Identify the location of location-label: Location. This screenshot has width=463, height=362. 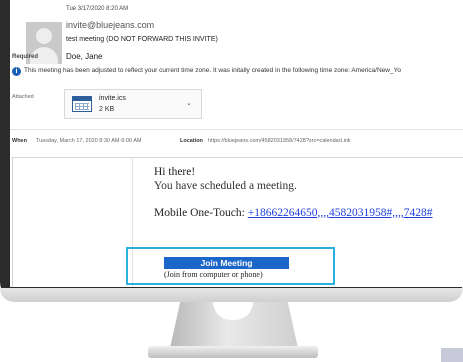
(191, 141).